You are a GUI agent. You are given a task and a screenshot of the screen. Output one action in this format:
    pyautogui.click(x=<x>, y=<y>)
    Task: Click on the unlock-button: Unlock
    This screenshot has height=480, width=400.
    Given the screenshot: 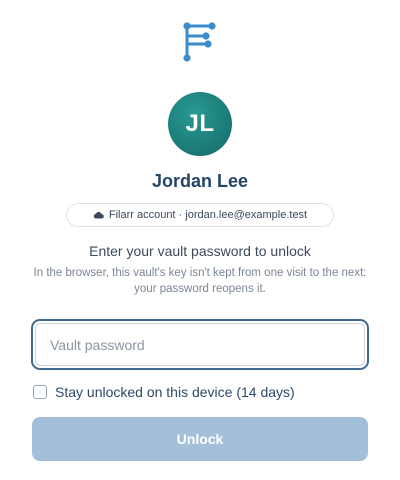 What is the action you would take?
    pyautogui.click(x=200, y=439)
    